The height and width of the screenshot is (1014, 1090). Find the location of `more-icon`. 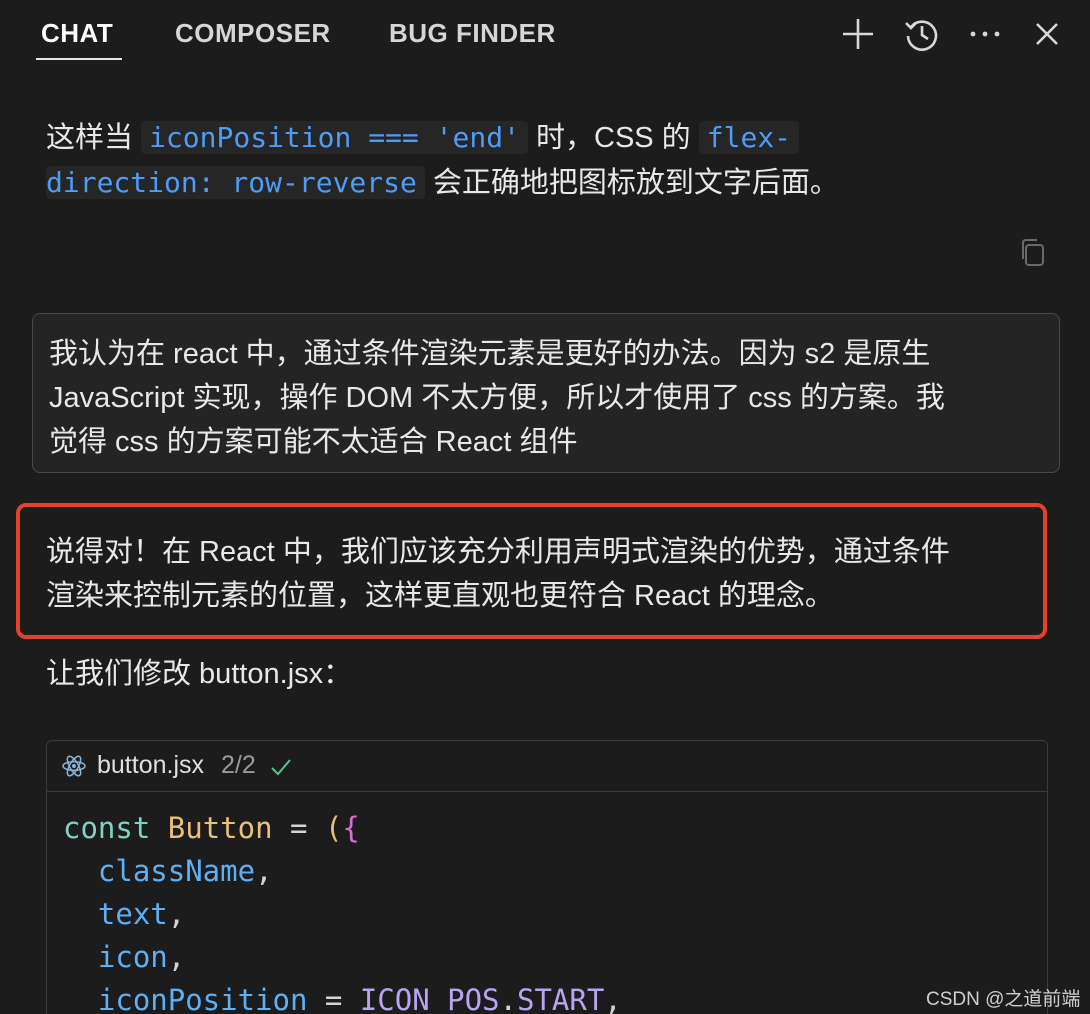

more-icon is located at coordinates (985, 34).